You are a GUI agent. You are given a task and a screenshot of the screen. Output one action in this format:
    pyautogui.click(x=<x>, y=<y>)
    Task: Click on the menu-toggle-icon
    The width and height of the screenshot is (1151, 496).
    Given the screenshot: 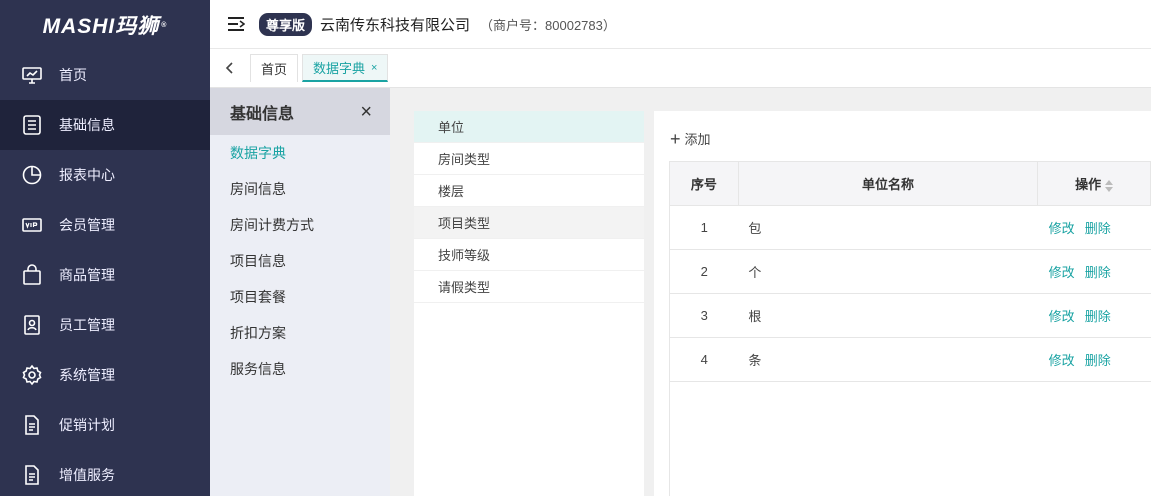 What is the action you would take?
    pyautogui.click(x=236, y=24)
    